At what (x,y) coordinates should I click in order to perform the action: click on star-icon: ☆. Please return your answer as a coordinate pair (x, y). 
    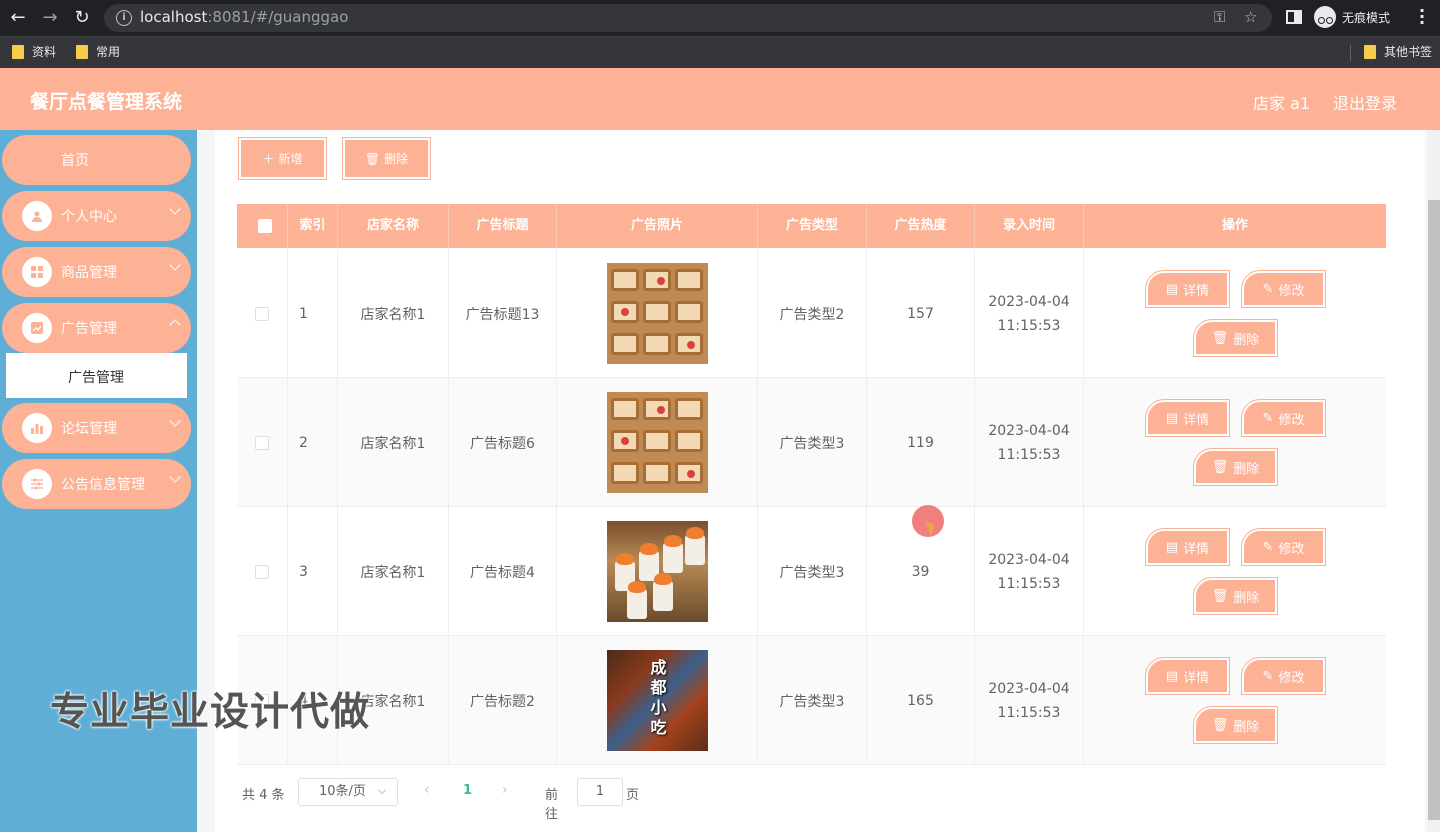
    Looking at the image, I should click on (1250, 17).